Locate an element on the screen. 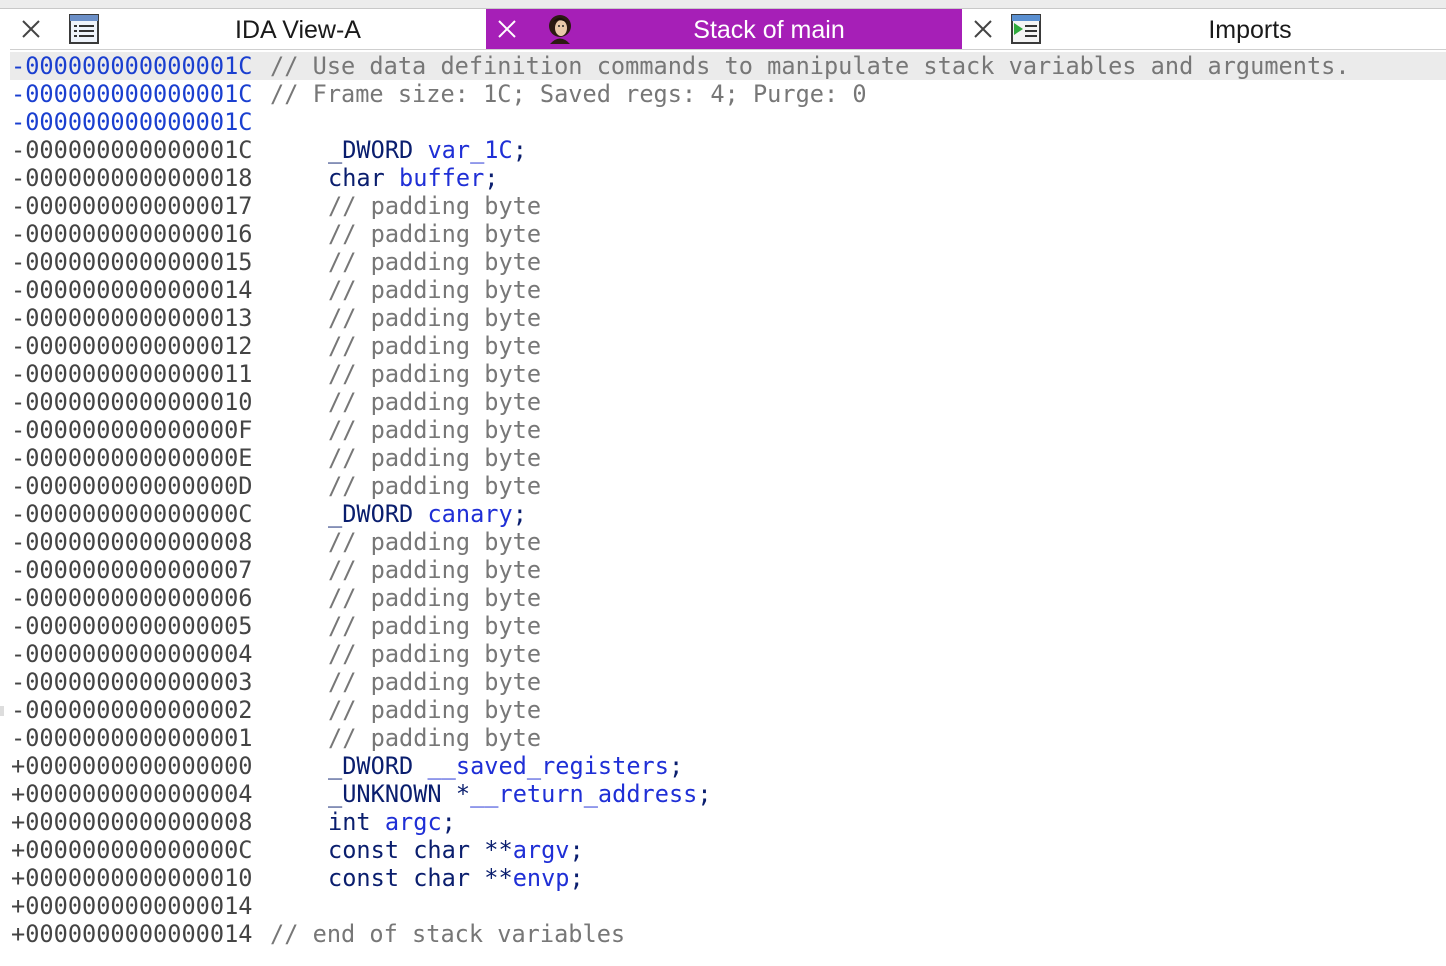 This screenshot has width=1446, height=966. variable-name: __return_address is located at coordinates (583, 794).